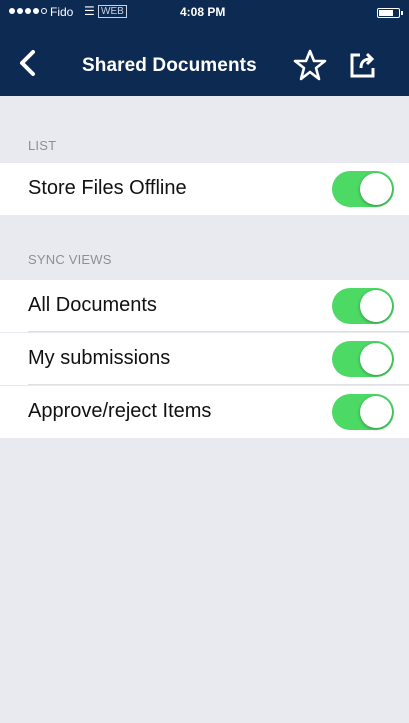 This screenshot has width=409, height=723. I want to click on chevron-left-icon, so click(27, 63).